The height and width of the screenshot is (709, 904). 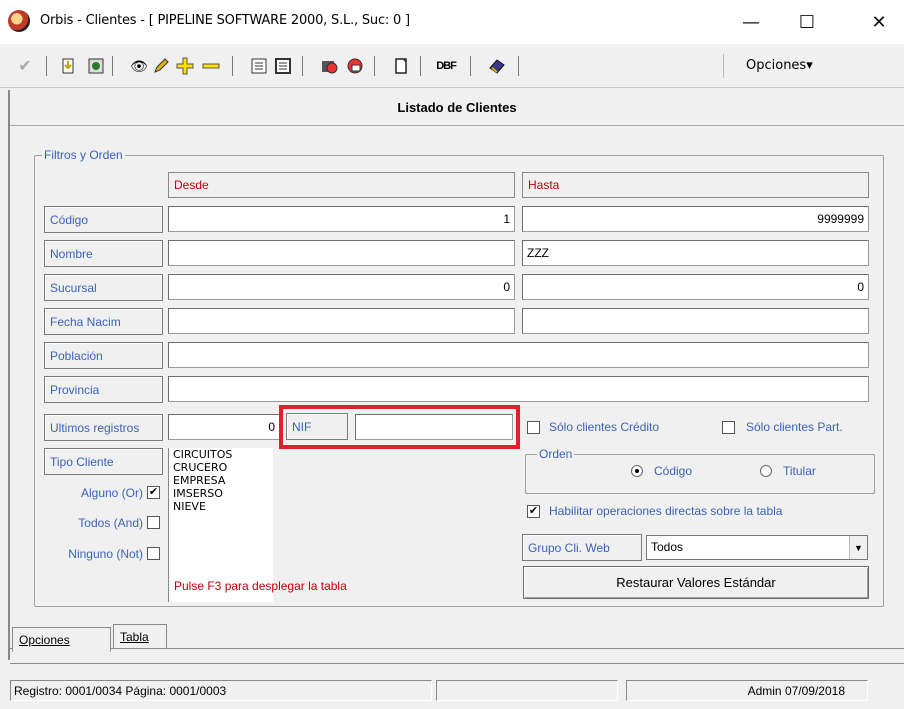 I want to click on maximize-button: ☐, so click(x=807, y=22).